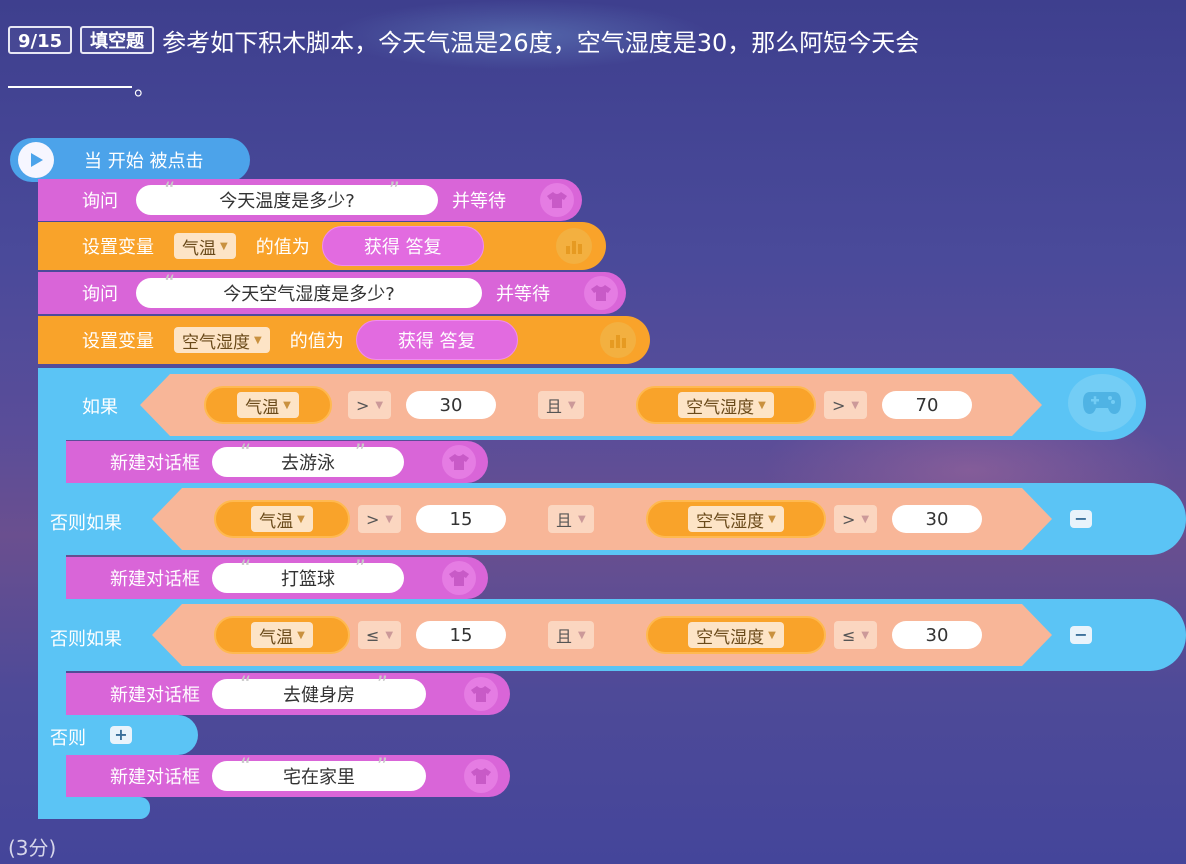 This screenshot has width=1186, height=864. I want to click on elif2-var1-dropdown: 气温 ▼, so click(282, 635).